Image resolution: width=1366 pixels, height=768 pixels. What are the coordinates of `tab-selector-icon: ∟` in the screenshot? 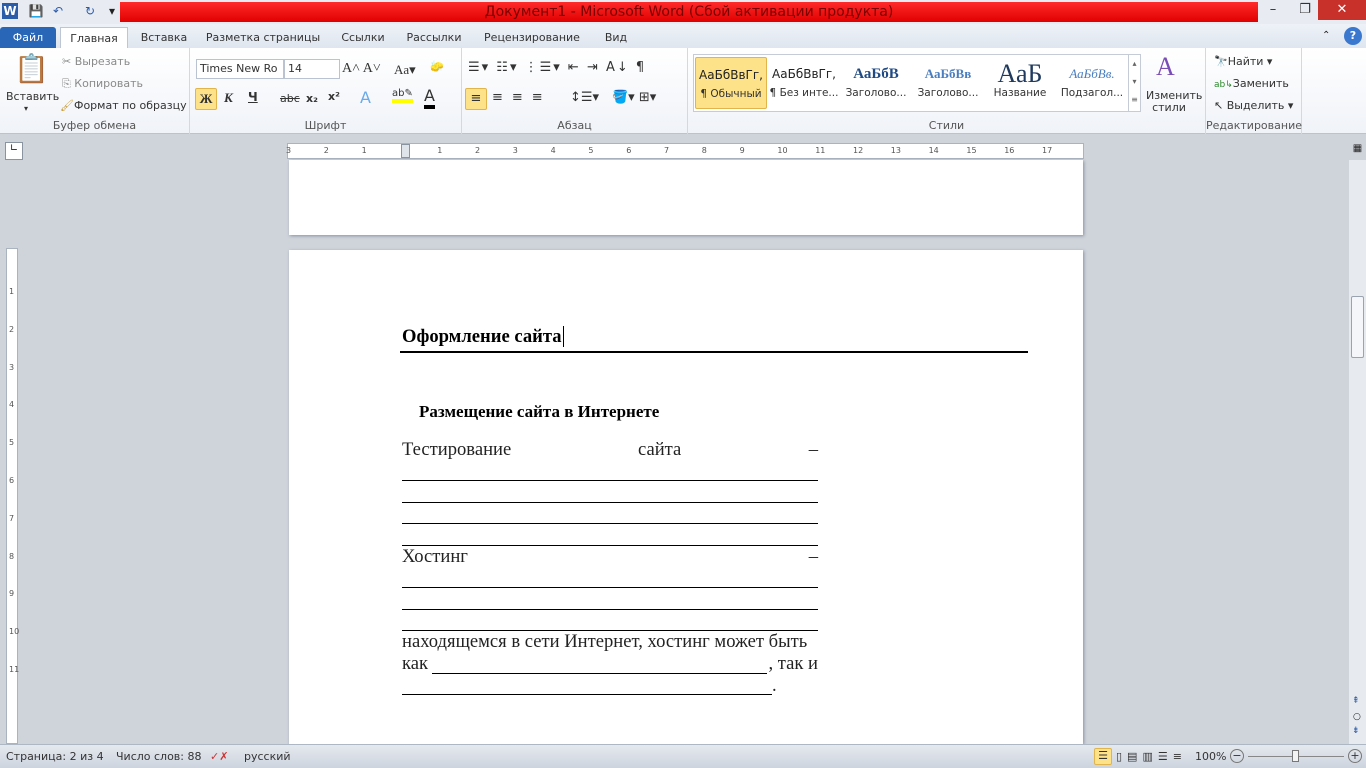 It's located at (14, 151).